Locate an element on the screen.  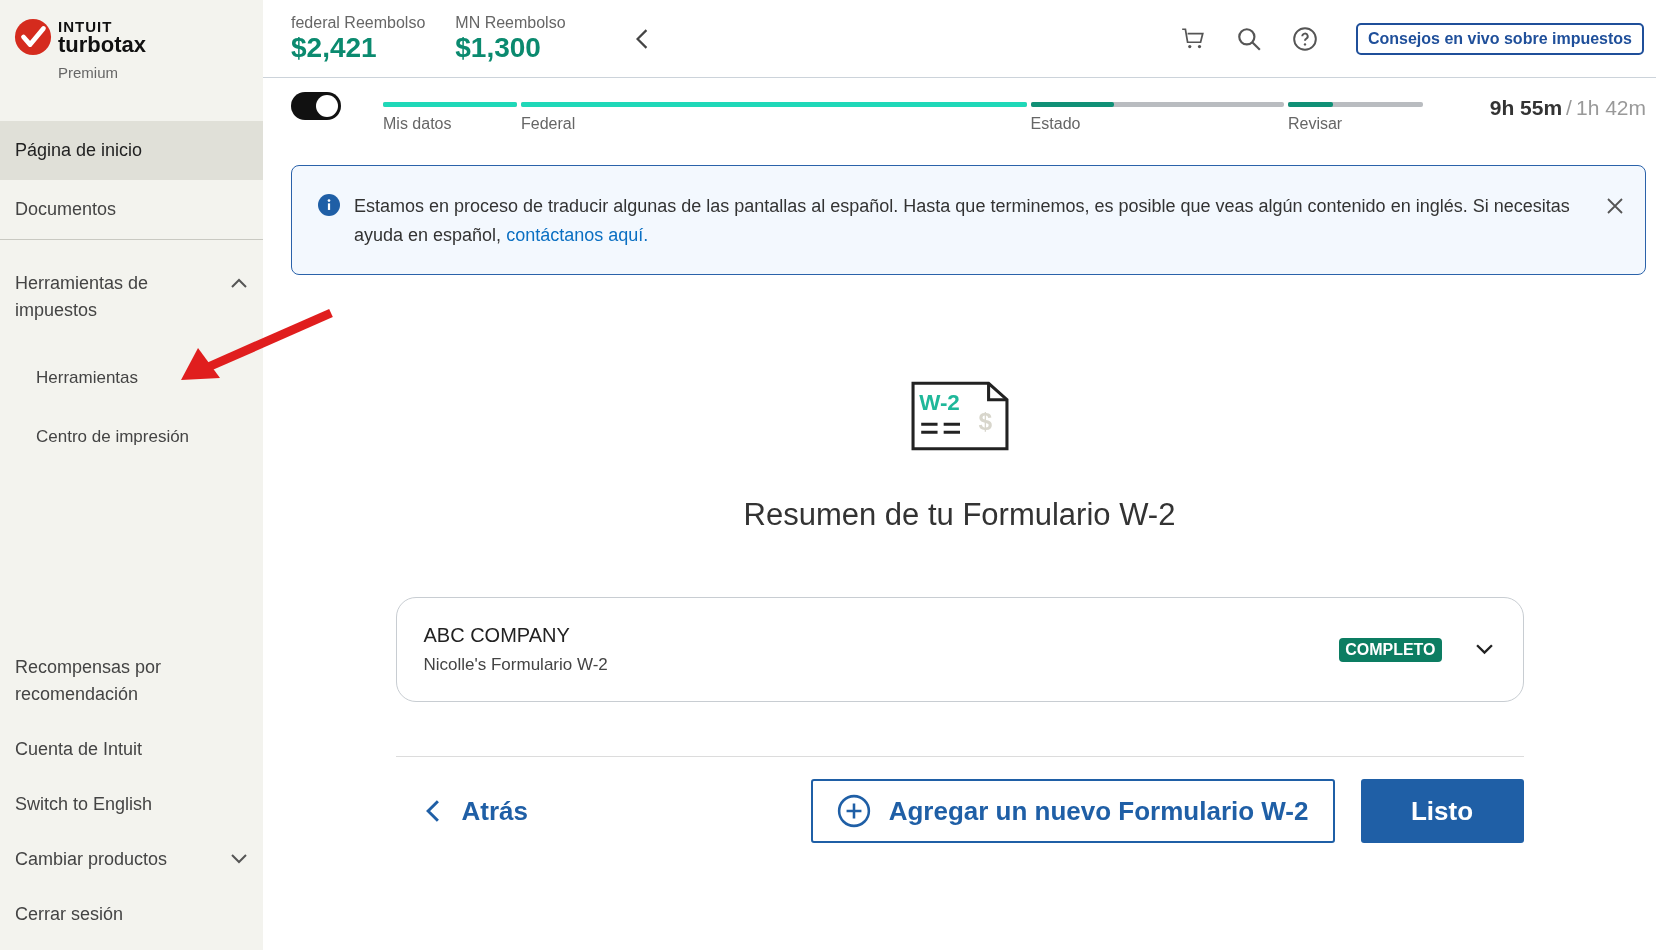
form-name: Nicolle's Formulario W-2 is located at coordinates (516, 665).